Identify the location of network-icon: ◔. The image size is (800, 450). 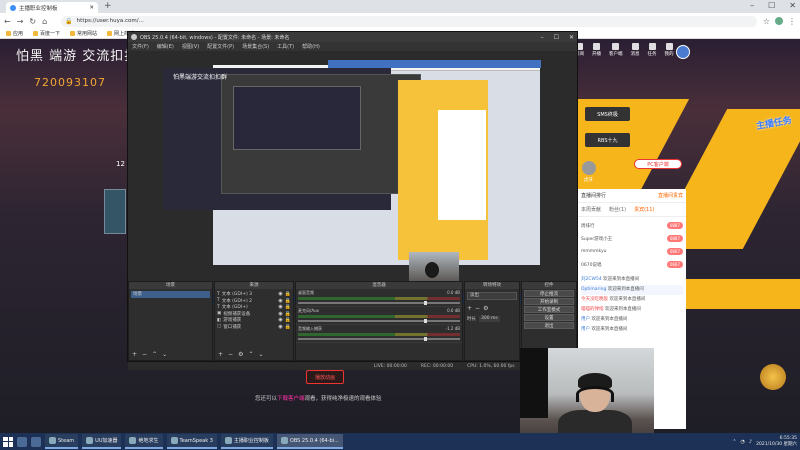
(743, 442).